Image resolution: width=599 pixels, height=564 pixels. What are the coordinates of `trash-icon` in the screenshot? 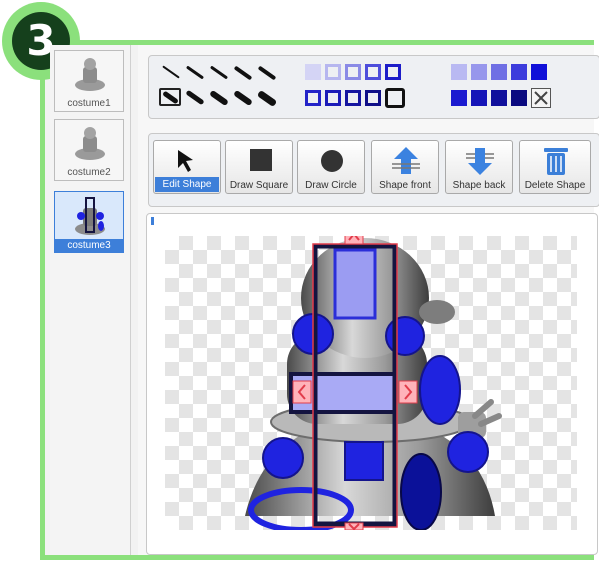 It's located at (556, 161).